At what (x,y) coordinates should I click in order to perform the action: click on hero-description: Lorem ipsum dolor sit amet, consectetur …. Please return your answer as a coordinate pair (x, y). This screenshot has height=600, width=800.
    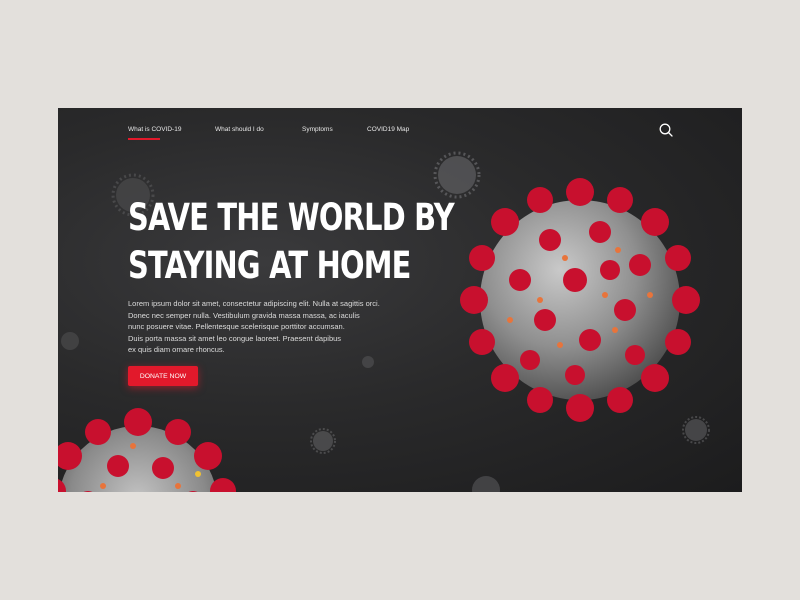
    Looking at the image, I should click on (268, 327).